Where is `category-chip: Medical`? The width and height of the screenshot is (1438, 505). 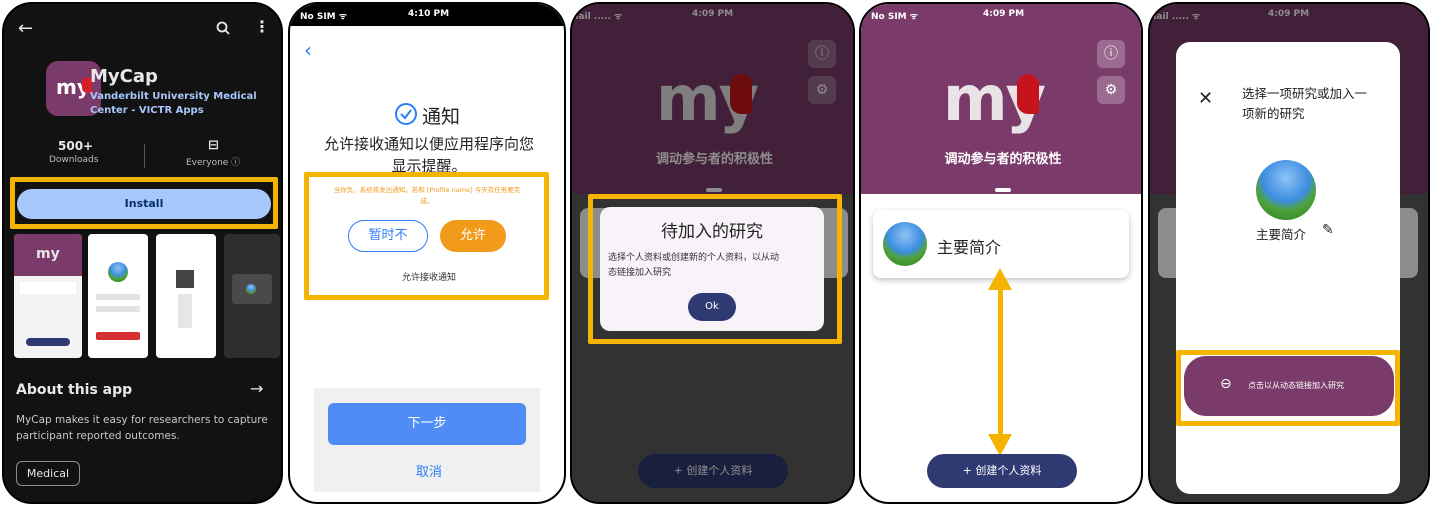
category-chip: Medical is located at coordinates (48, 473).